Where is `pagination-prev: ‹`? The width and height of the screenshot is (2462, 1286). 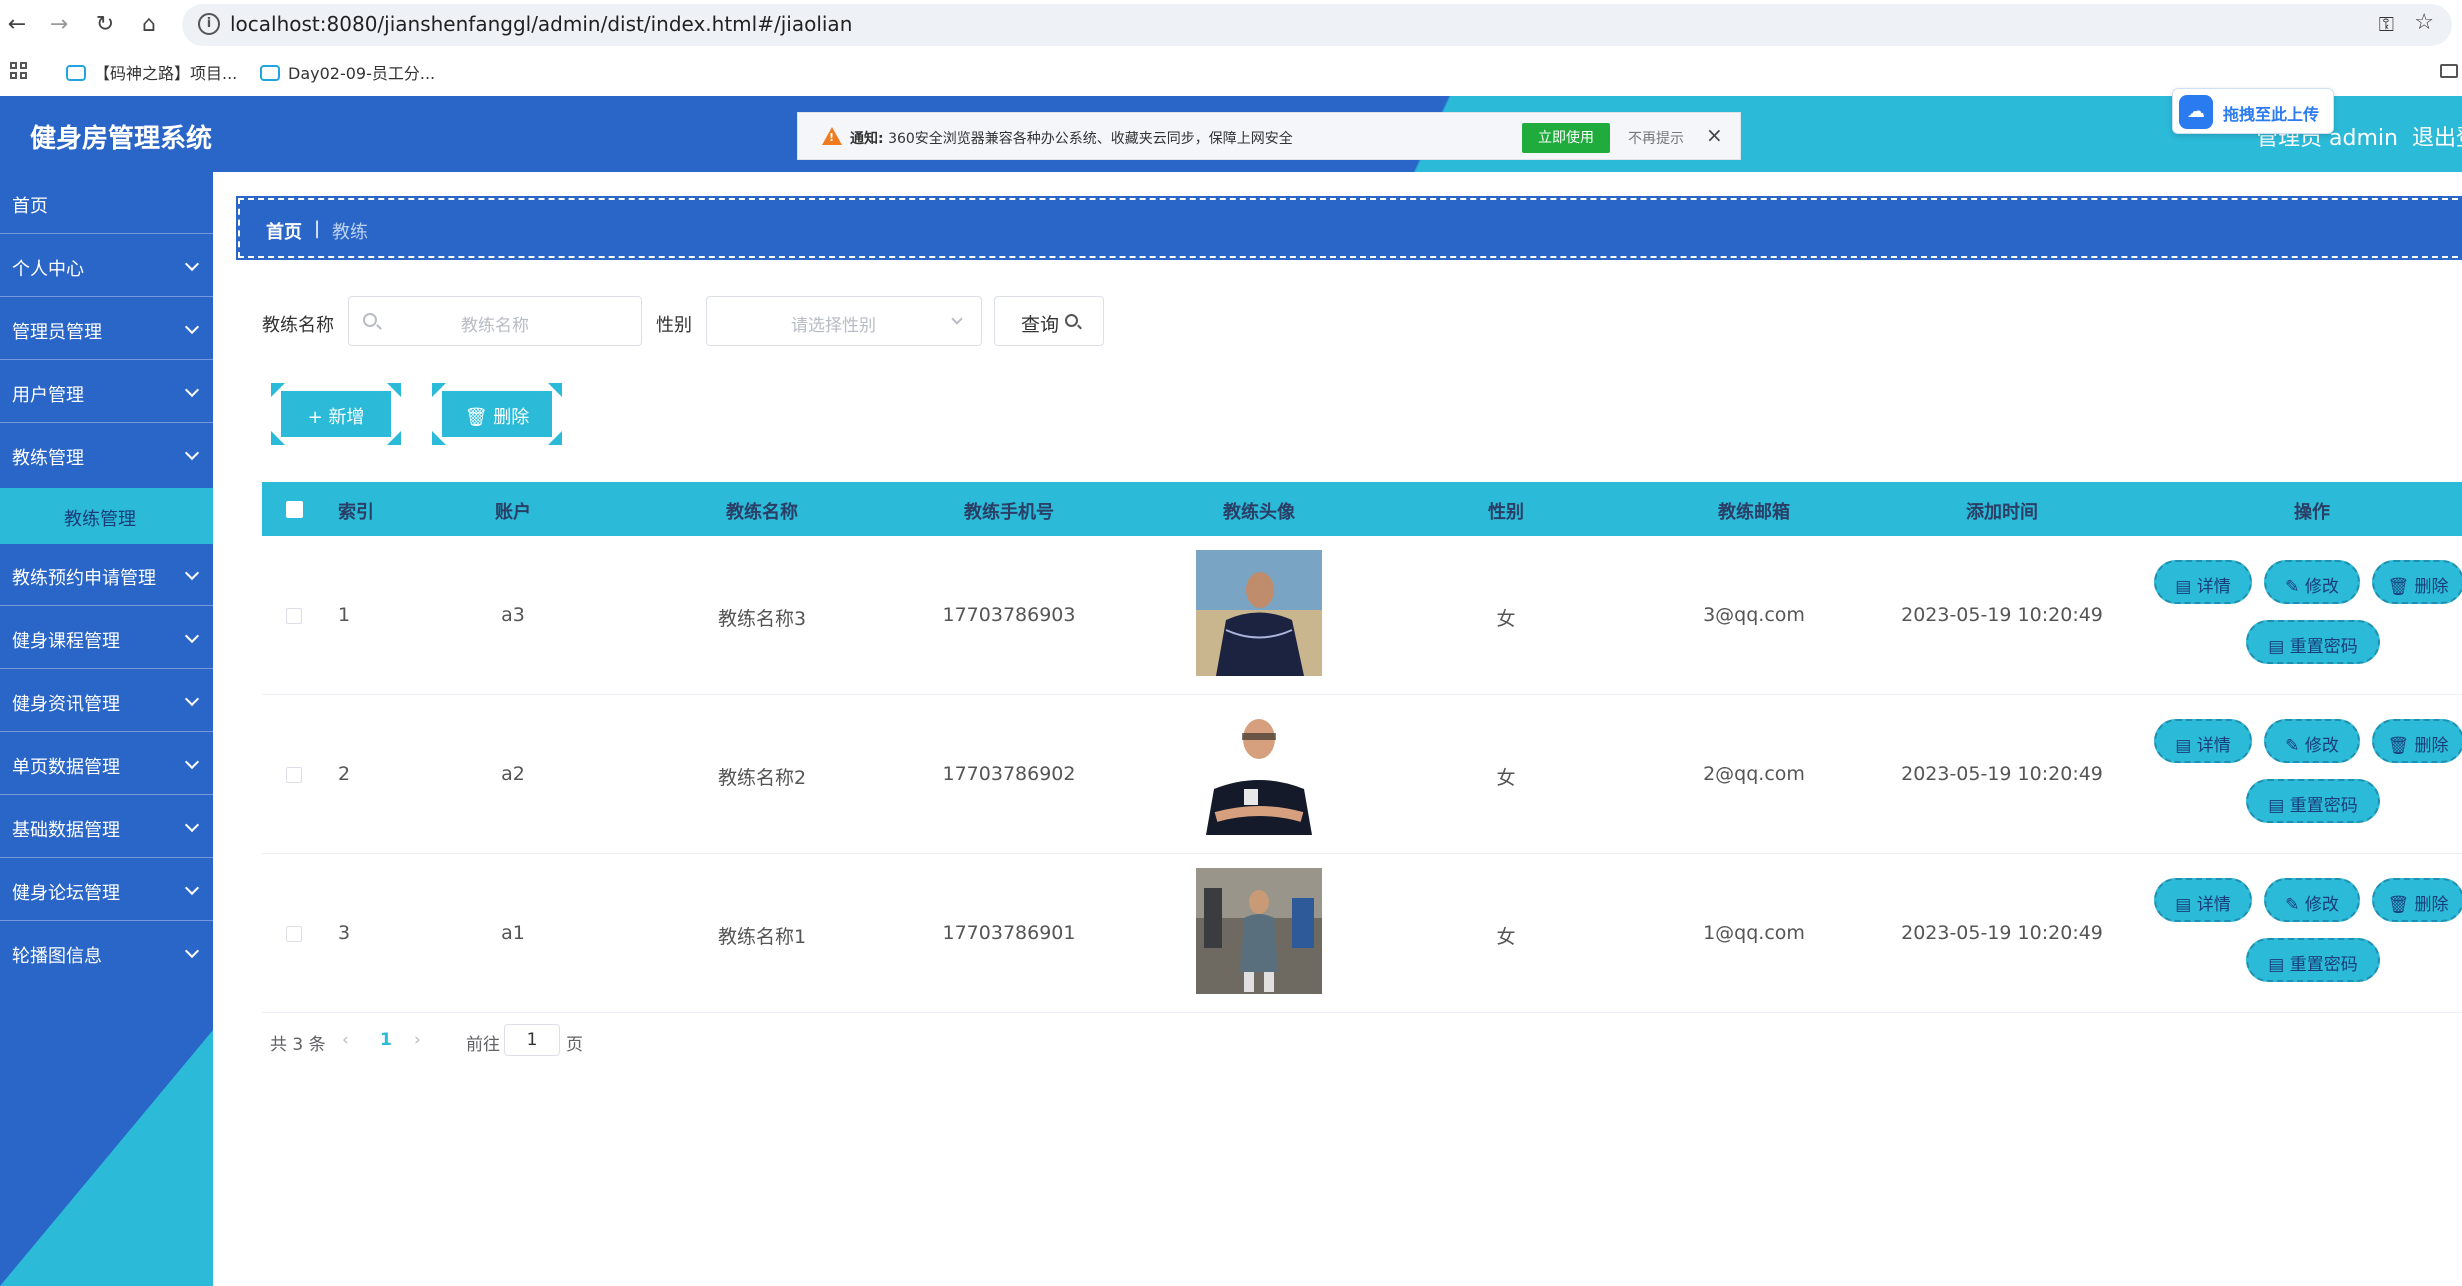 pagination-prev: ‹ is located at coordinates (345, 1040).